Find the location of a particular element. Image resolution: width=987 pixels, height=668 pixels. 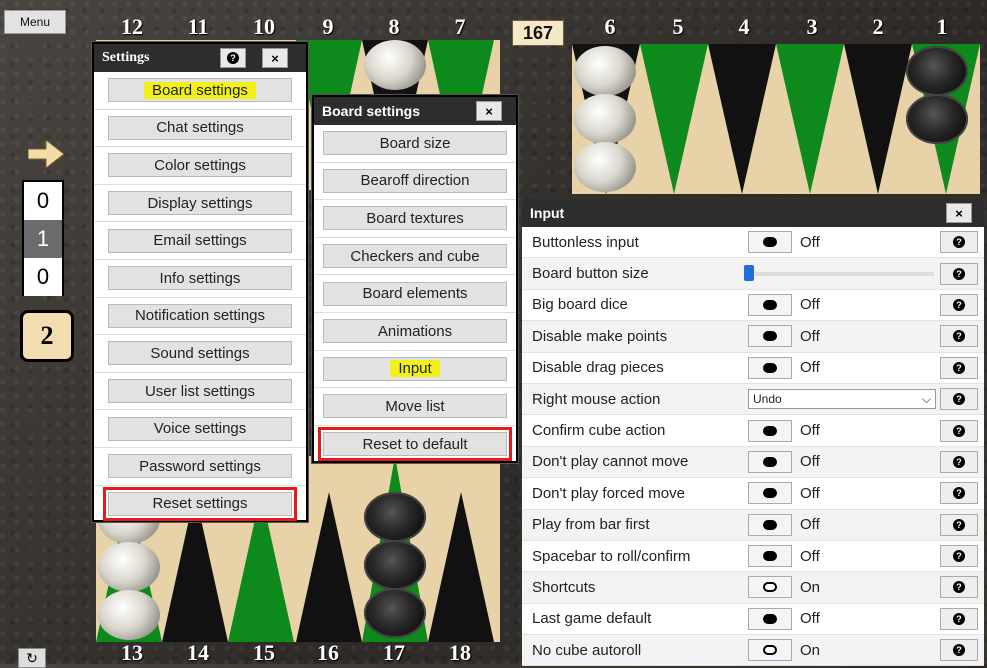

input-row: No cube autoroll On ? is located at coordinates (753, 651).